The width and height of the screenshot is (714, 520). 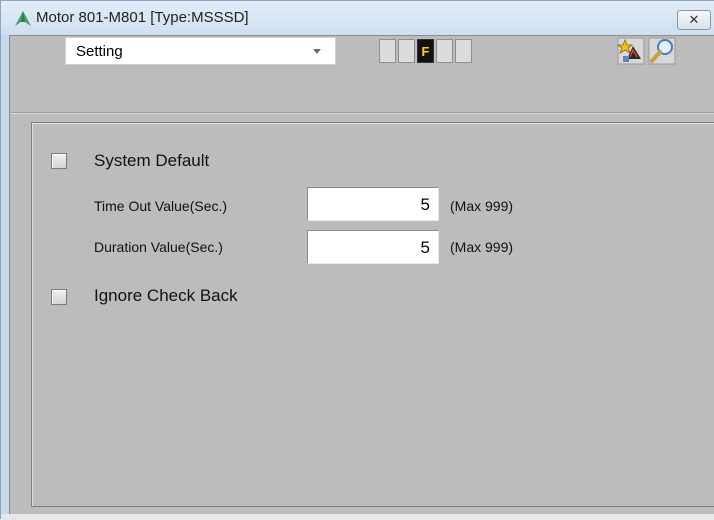 What do you see at coordinates (373, 247) in the screenshot?
I see `duration-input: 5` at bounding box center [373, 247].